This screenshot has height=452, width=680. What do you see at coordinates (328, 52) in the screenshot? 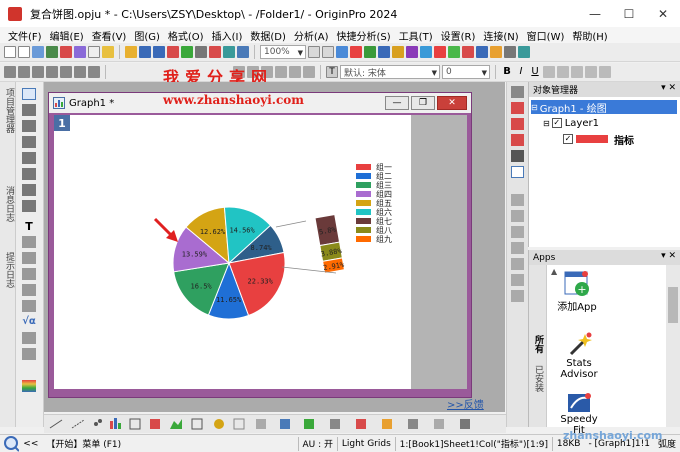
I see `zoom-out-icon` at bounding box center [328, 52].